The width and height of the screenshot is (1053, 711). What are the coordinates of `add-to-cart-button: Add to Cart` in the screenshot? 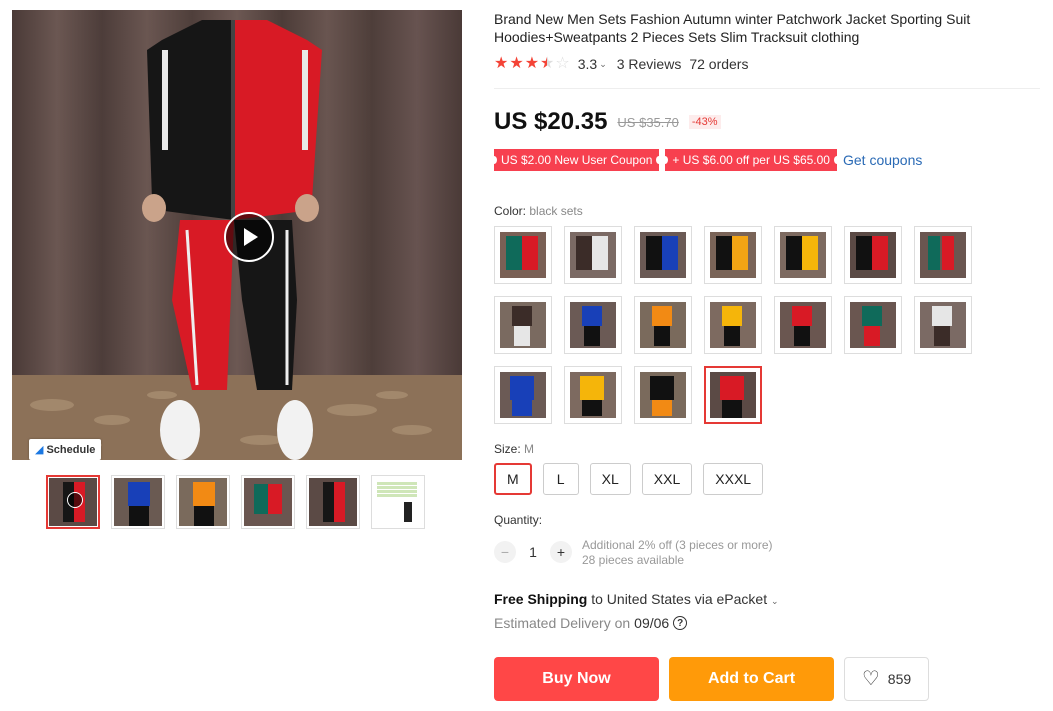 It's located at (751, 679).